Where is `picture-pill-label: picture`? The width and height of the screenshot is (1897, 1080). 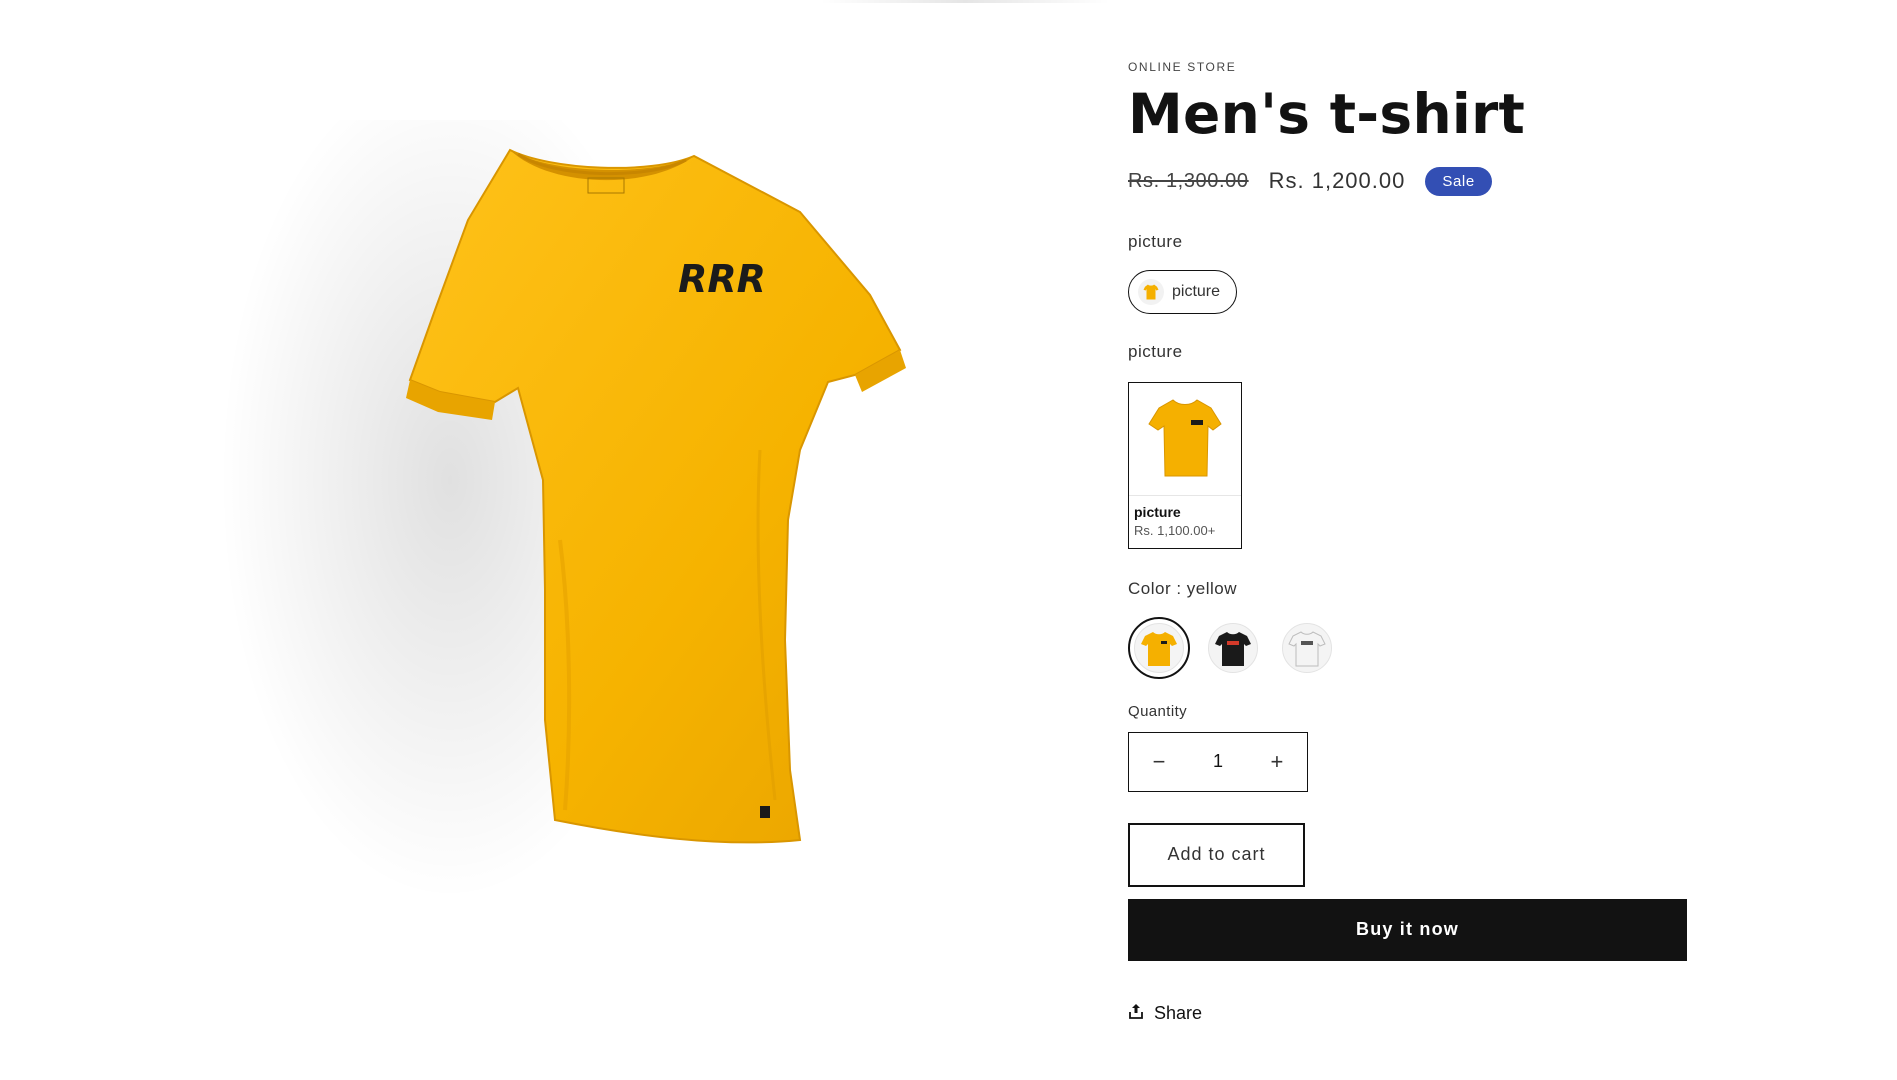 picture-pill-label: picture is located at coordinates (1196, 291).